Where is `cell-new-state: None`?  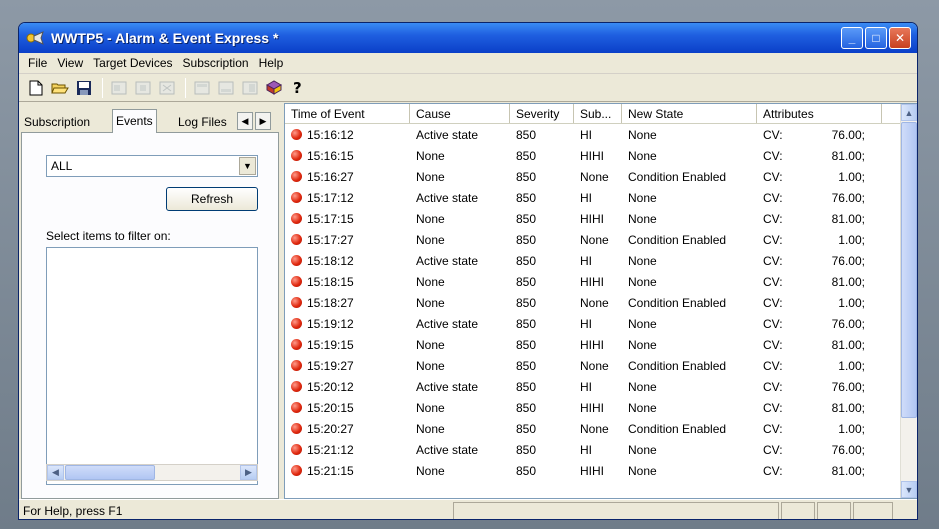 cell-new-state: None is located at coordinates (642, 198).